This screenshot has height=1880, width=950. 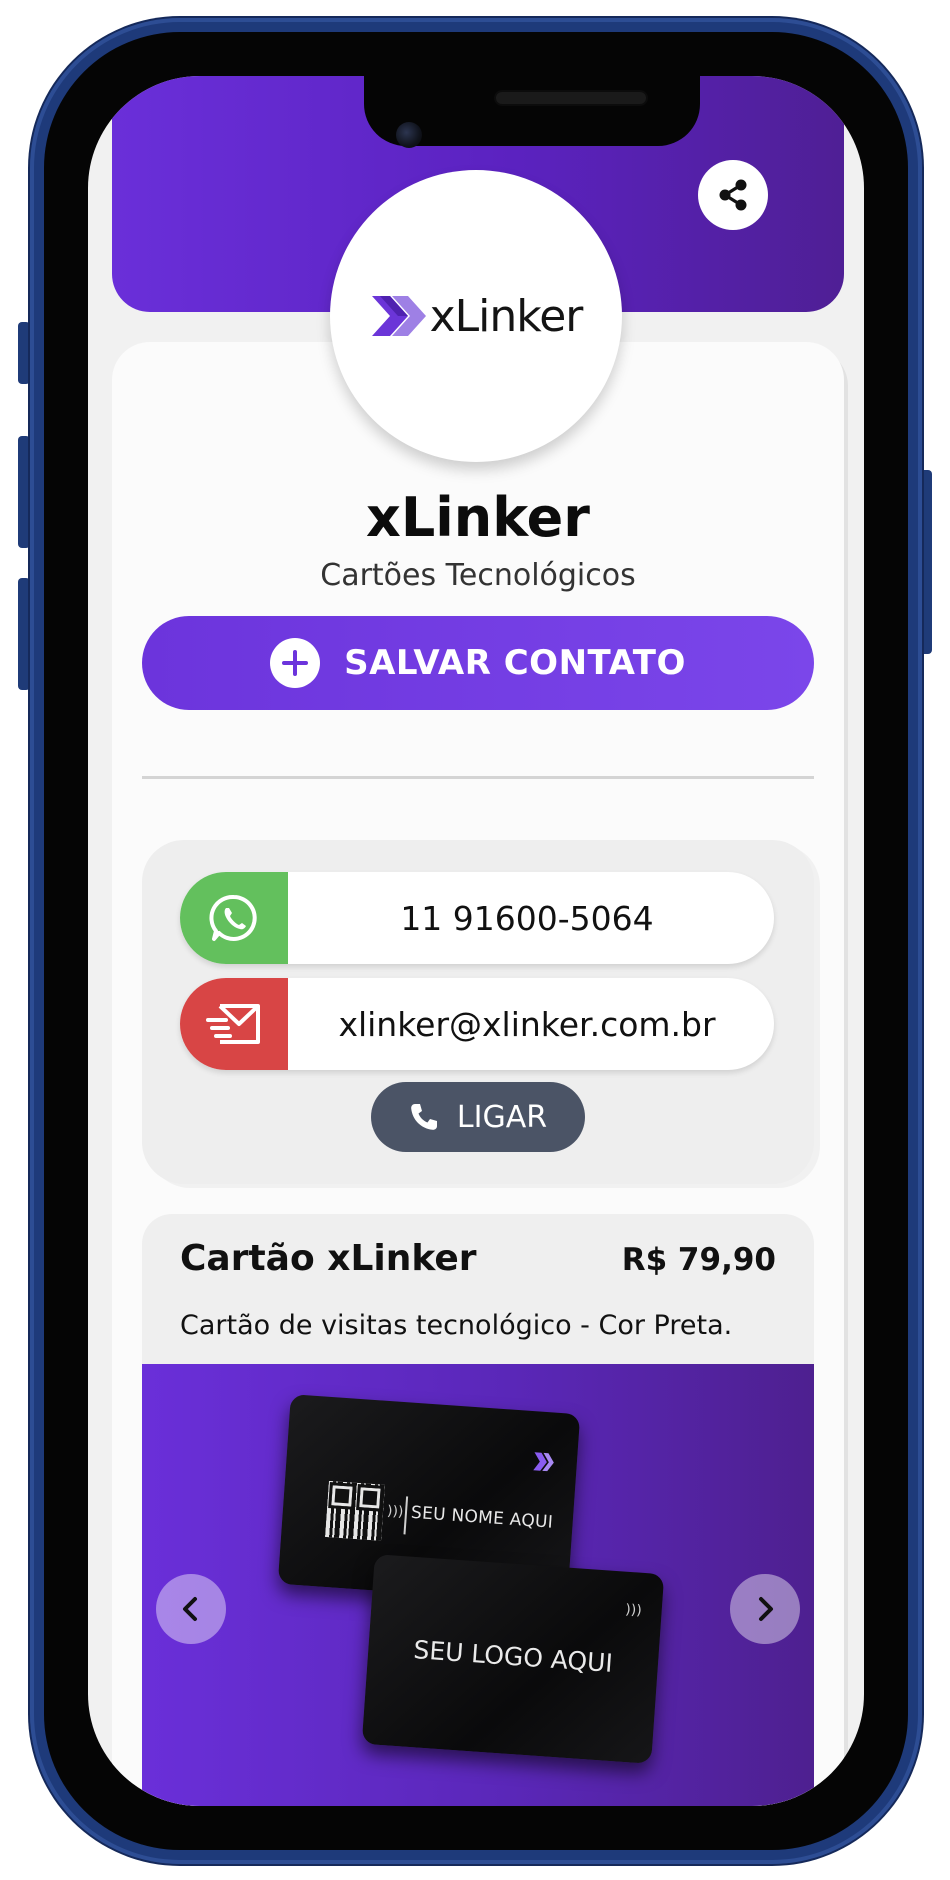 I want to click on profile-subtitle: Cartões Tecnológicos, so click(x=478, y=575).